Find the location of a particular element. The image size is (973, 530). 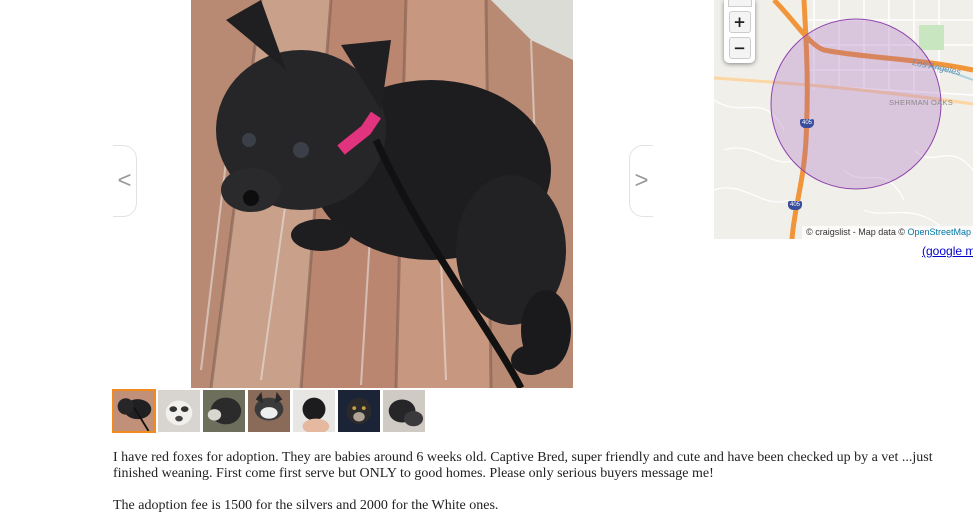

fox-kit-held-thumb is located at coordinates (314, 411).